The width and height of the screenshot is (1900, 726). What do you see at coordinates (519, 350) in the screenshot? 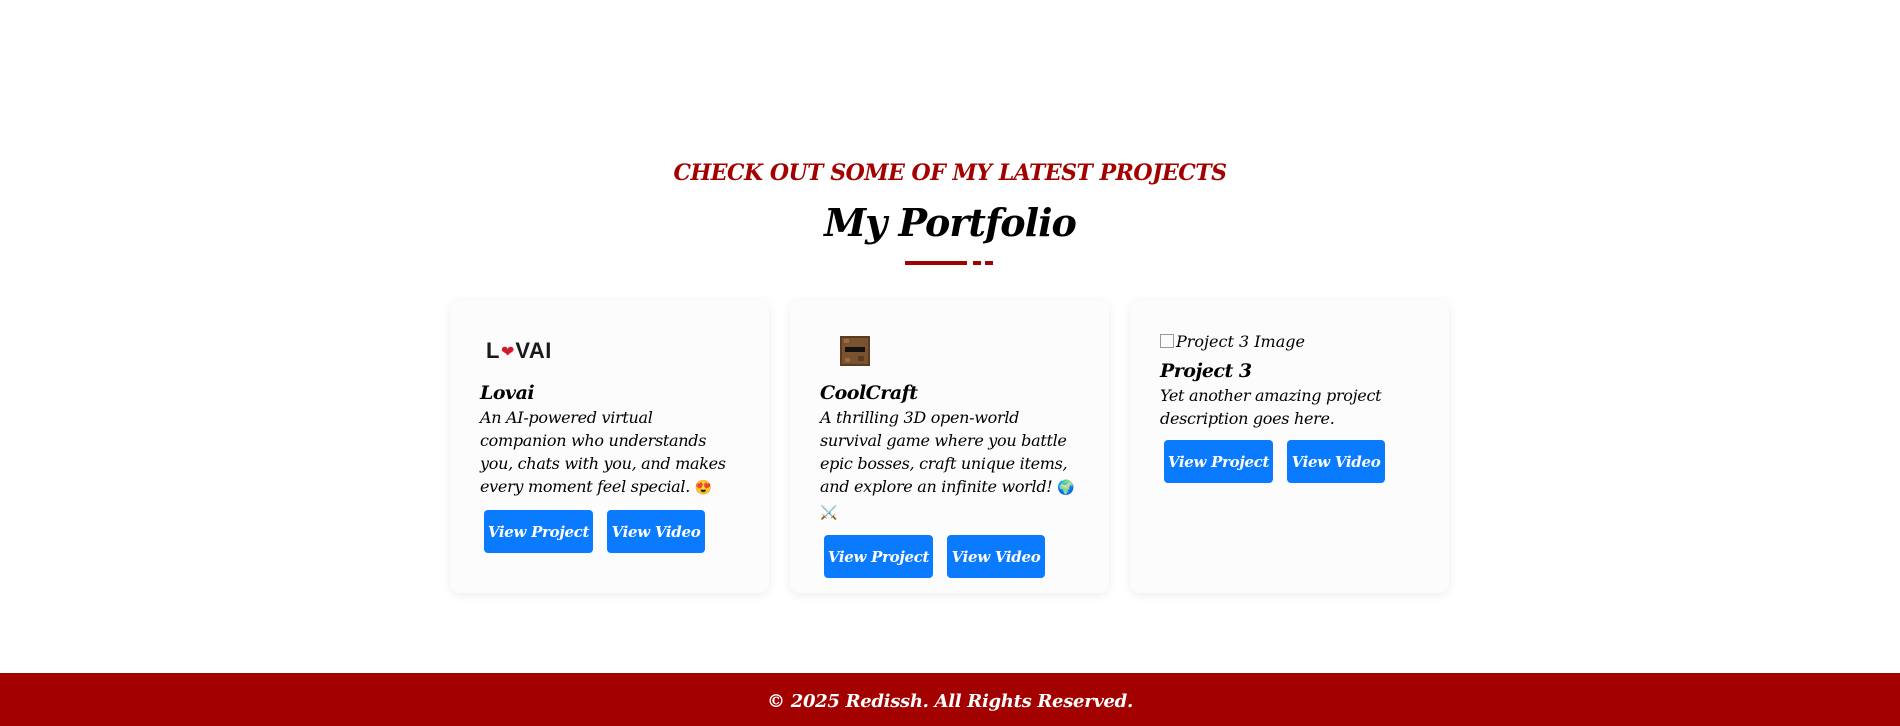
I see `lovai-logo: L ❤ VAI` at bounding box center [519, 350].